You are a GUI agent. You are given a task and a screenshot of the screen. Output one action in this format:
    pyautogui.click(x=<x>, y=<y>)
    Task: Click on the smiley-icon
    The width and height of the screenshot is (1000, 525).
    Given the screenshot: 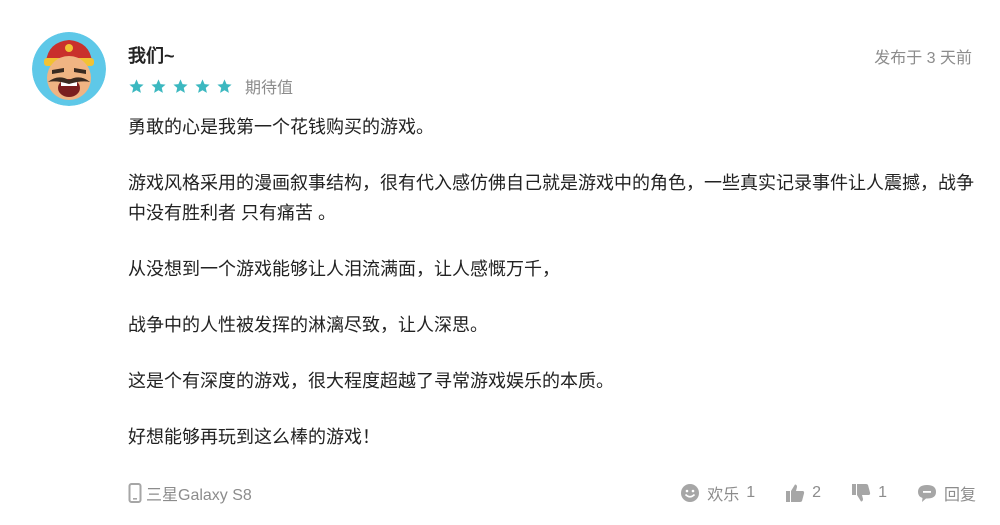 What is the action you would take?
    pyautogui.click(x=690, y=493)
    